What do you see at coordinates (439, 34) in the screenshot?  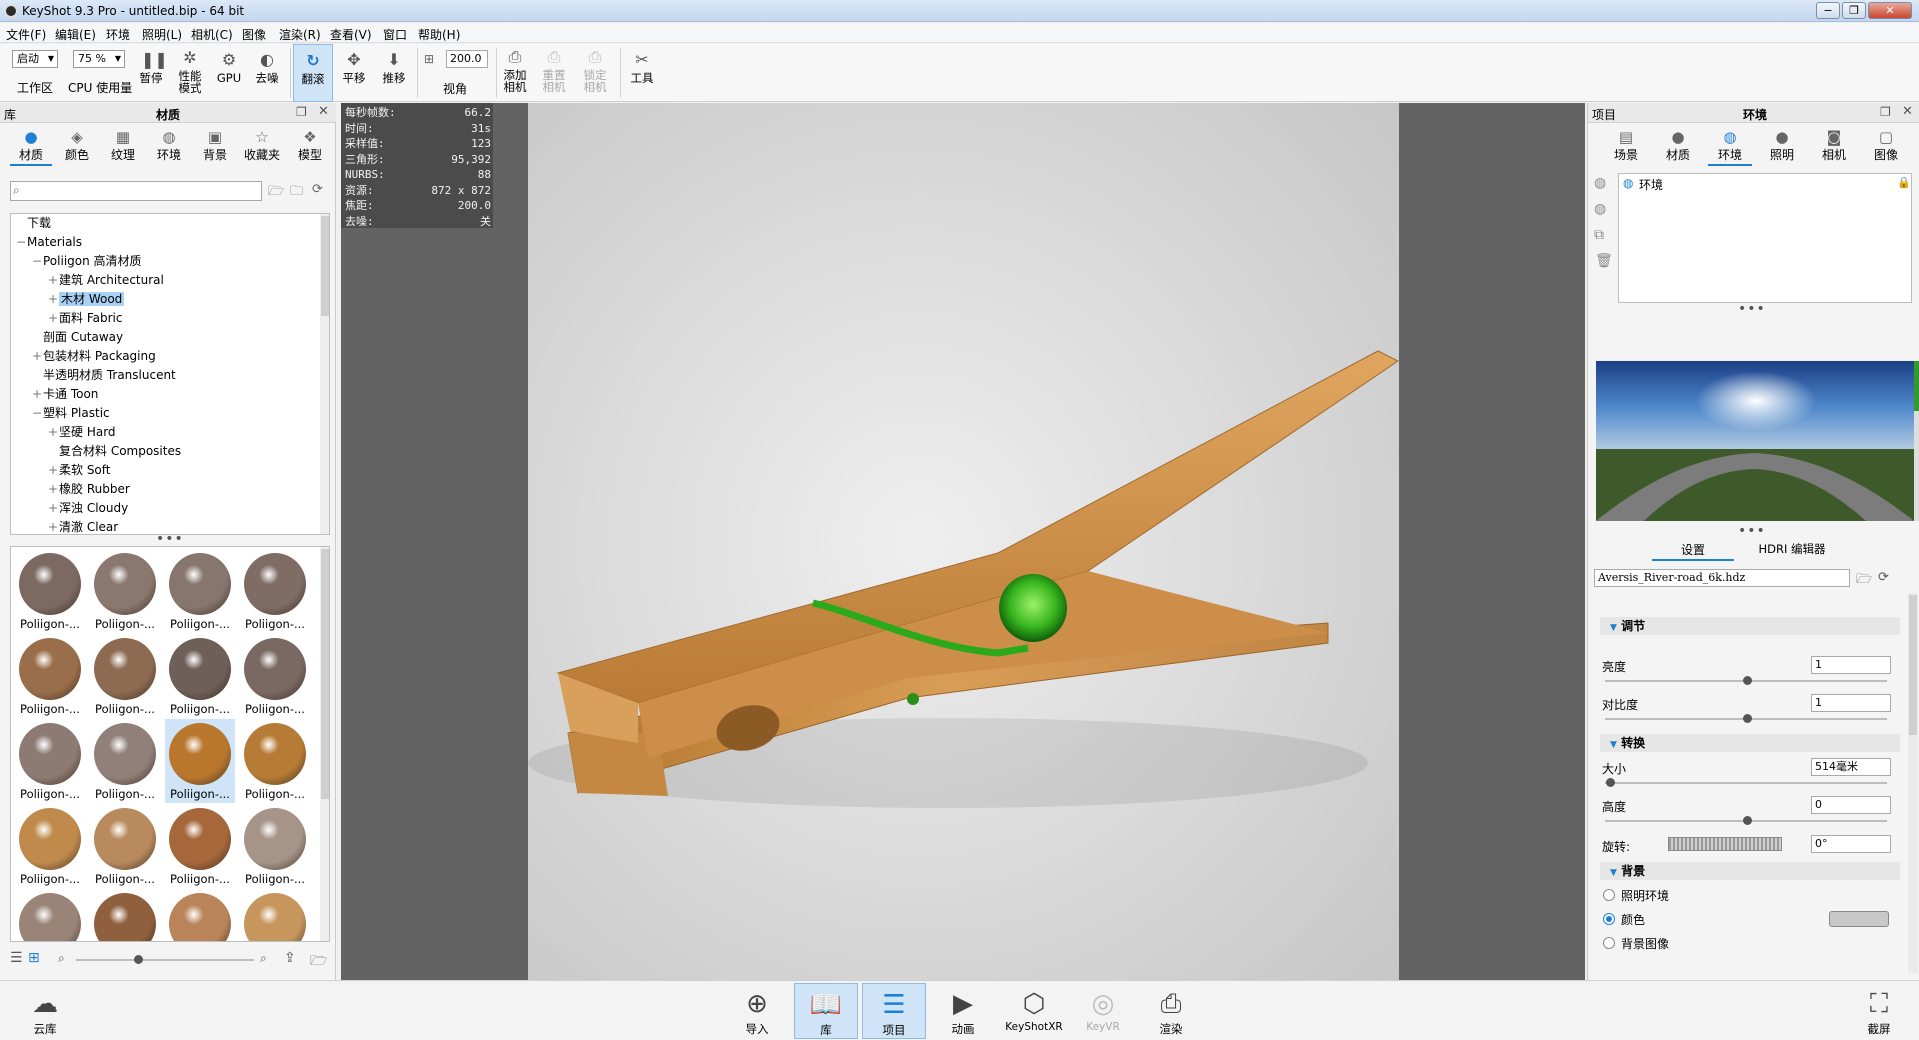 I see `menu-help: 帮助(H)` at bounding box center [439, 34].